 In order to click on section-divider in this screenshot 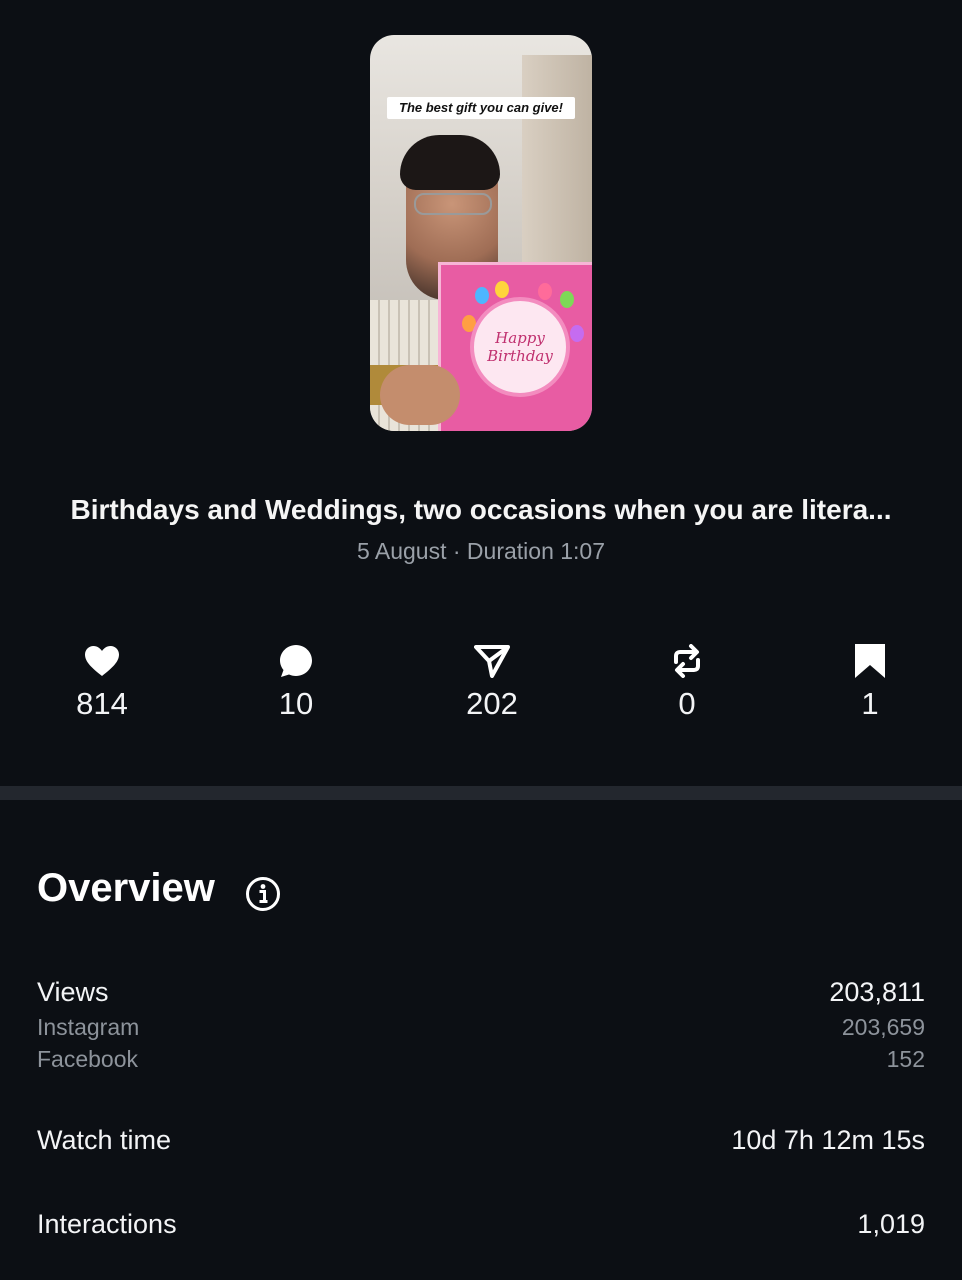, I will do `click(481, 793)`.